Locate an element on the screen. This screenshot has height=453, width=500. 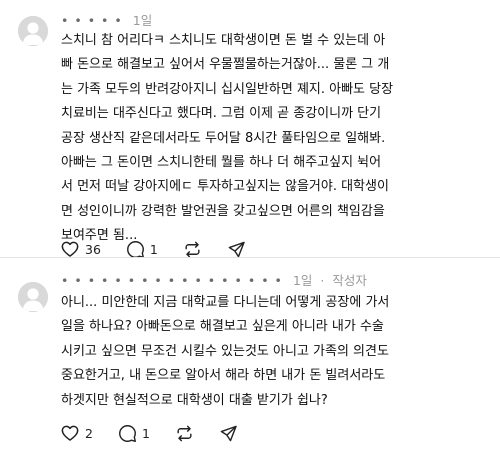
post-divider is located at coordinates (250, 257).